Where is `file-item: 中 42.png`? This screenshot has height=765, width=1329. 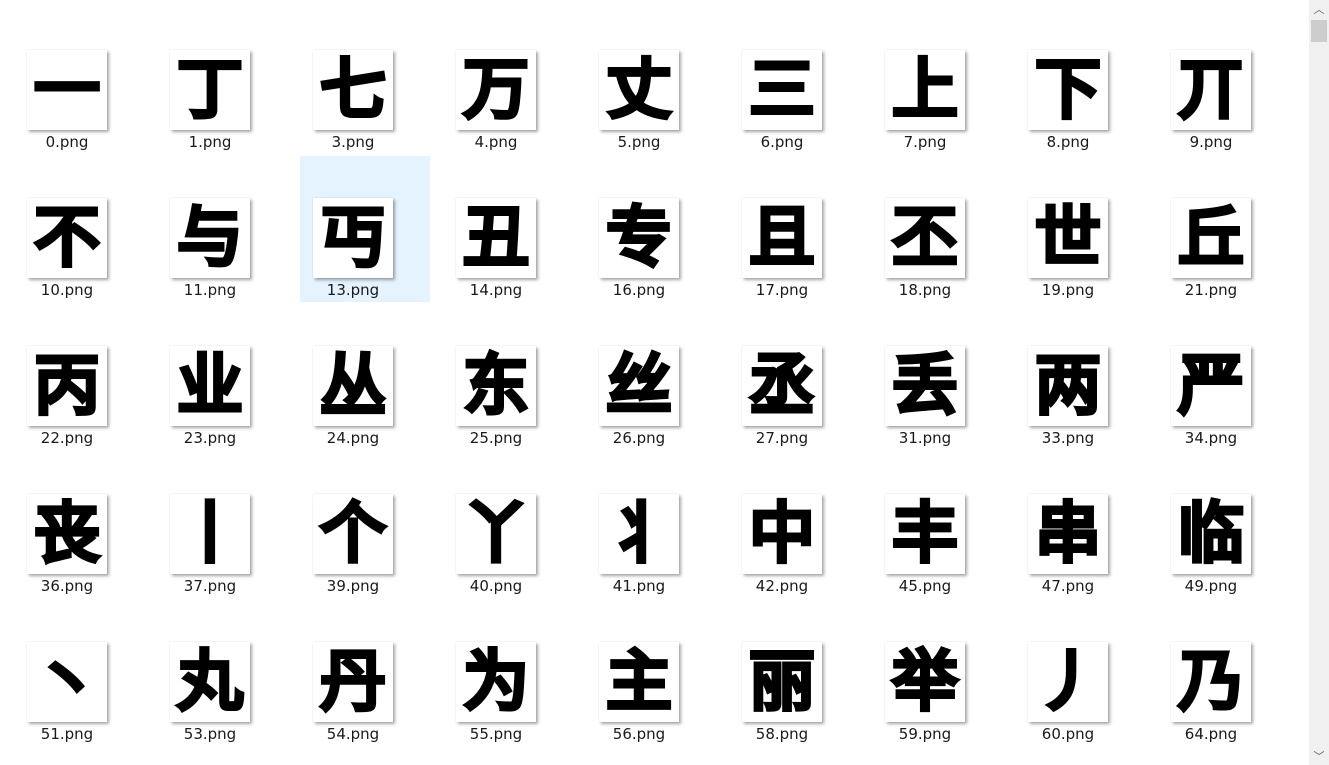 file-item: 中 42.png is located at coordinates (794, 525).